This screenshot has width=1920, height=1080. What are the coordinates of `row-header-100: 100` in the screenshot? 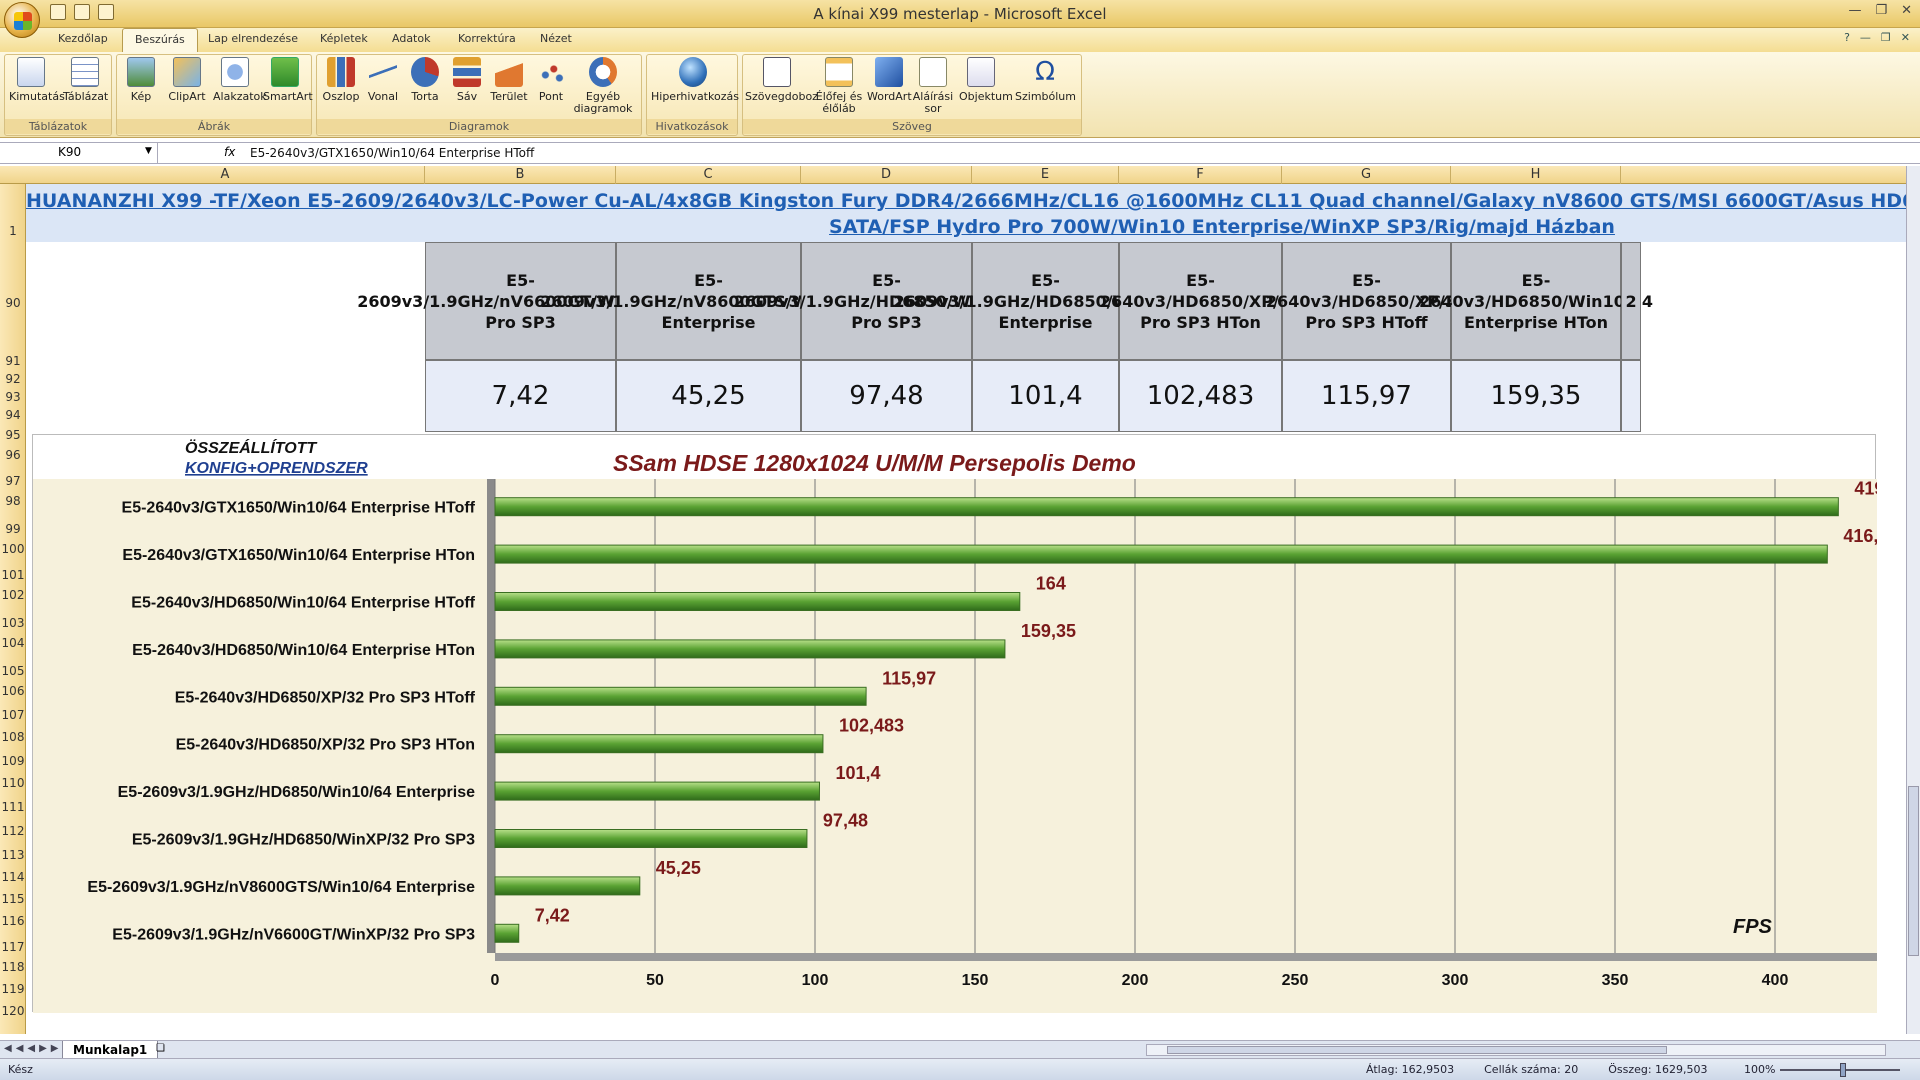 It's located at (13, 549).